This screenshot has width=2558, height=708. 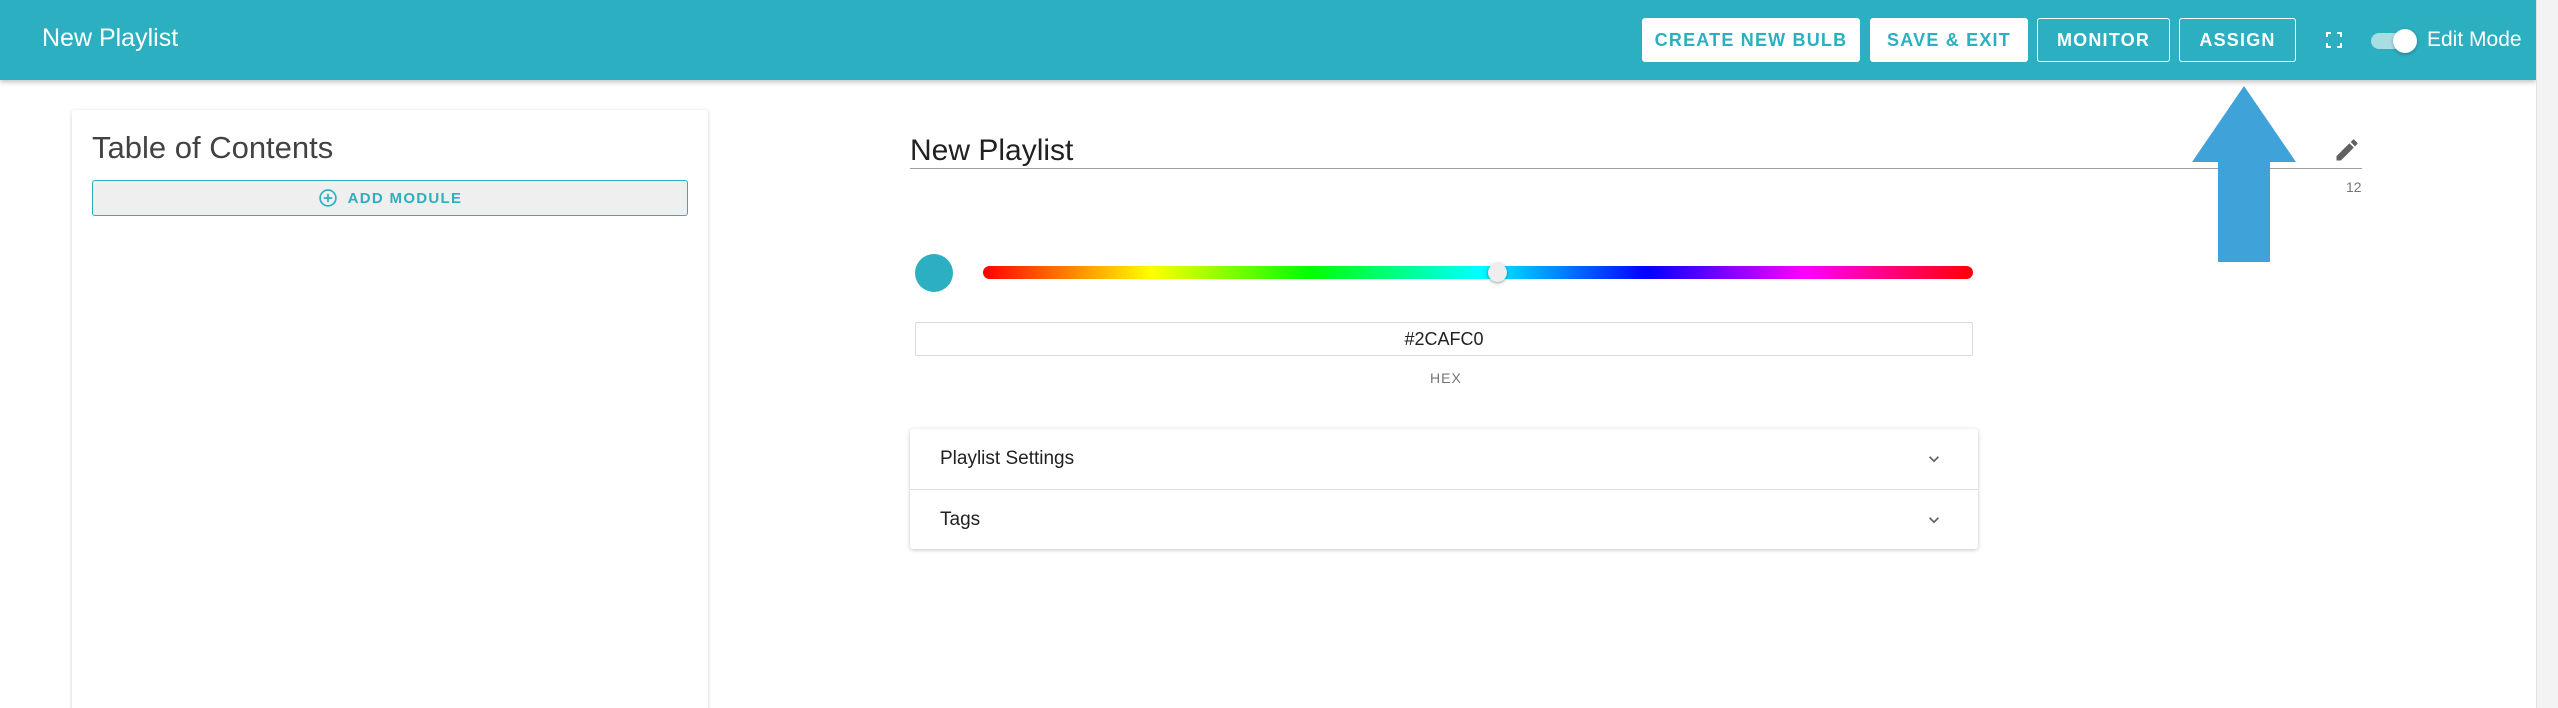 What do you see at coordinates (327, 198) in the screenshot?
I see `add-circle-icon` at bounding box center [327, 198].